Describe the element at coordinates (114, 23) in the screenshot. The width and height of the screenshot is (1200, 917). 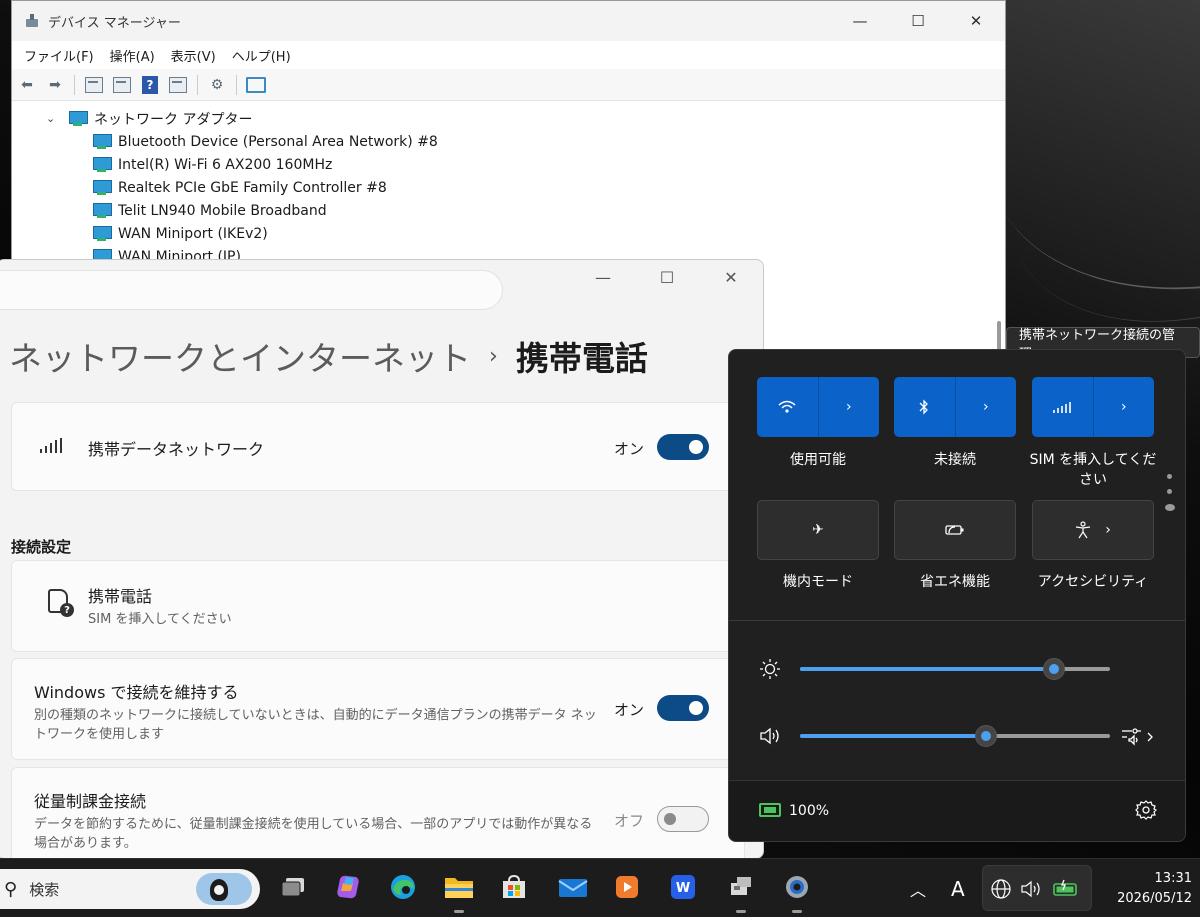
I see `window-title: デバイス マネージャー` at that location.